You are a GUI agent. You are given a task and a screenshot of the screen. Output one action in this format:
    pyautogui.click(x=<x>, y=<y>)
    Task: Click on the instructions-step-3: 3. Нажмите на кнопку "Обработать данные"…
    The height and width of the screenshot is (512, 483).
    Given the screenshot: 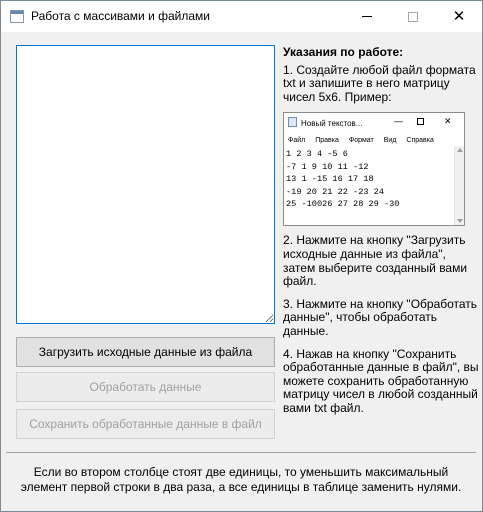 What is the action you would take?
    pyautogui.click(x=380, y=317)
    